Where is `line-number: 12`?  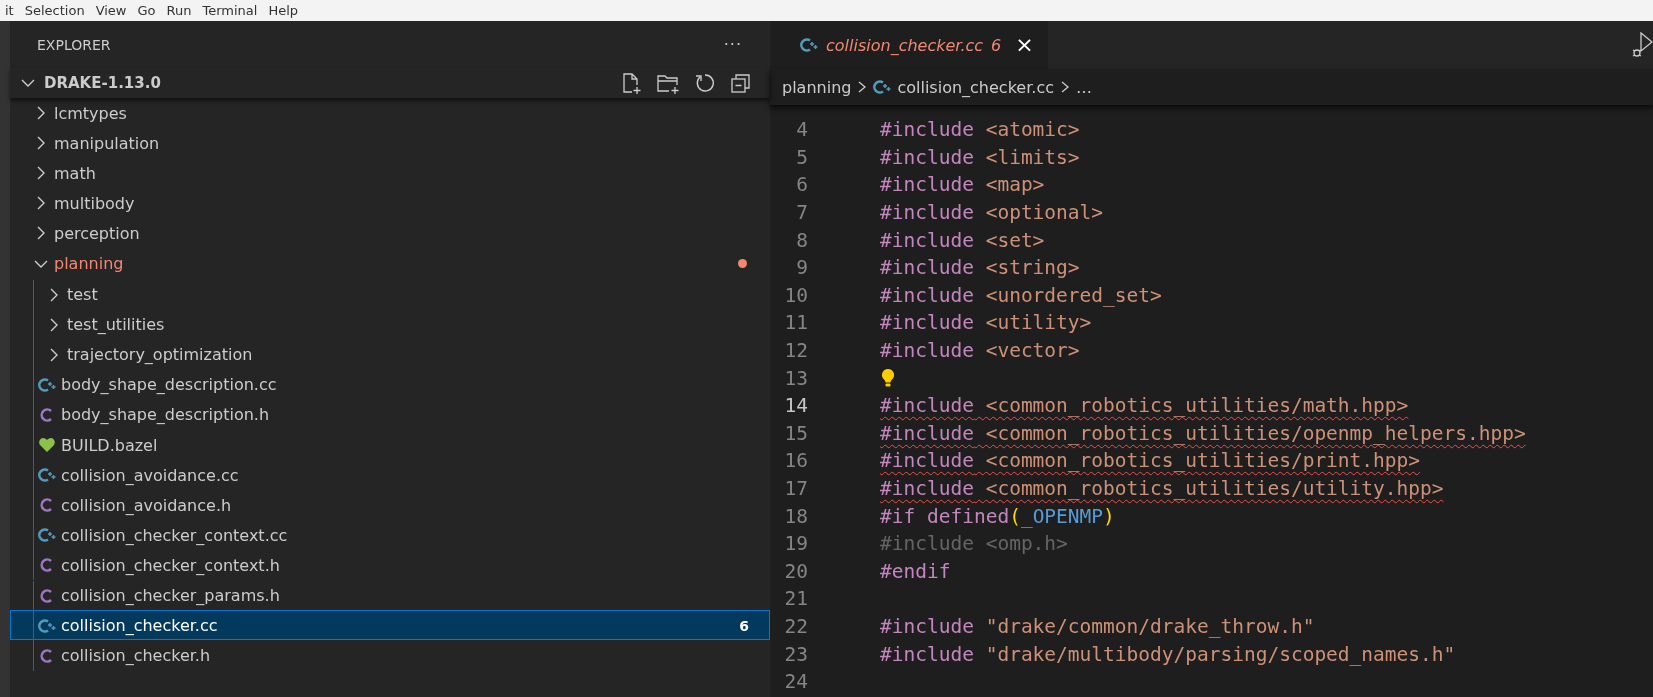 line-number: 12 is located at coordinates (795, 351).